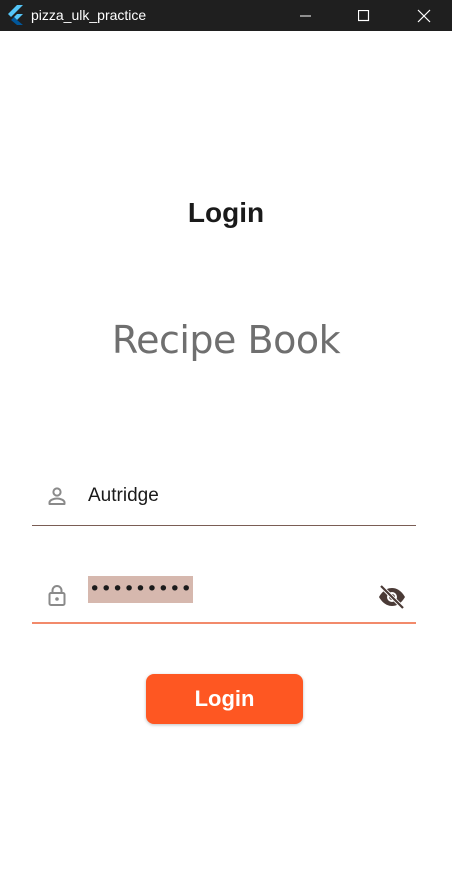 The image size is (452, 880). Describe the element at coordinates (224, 597) in the screenshot. I see `password-field: •••••••••` at that location.